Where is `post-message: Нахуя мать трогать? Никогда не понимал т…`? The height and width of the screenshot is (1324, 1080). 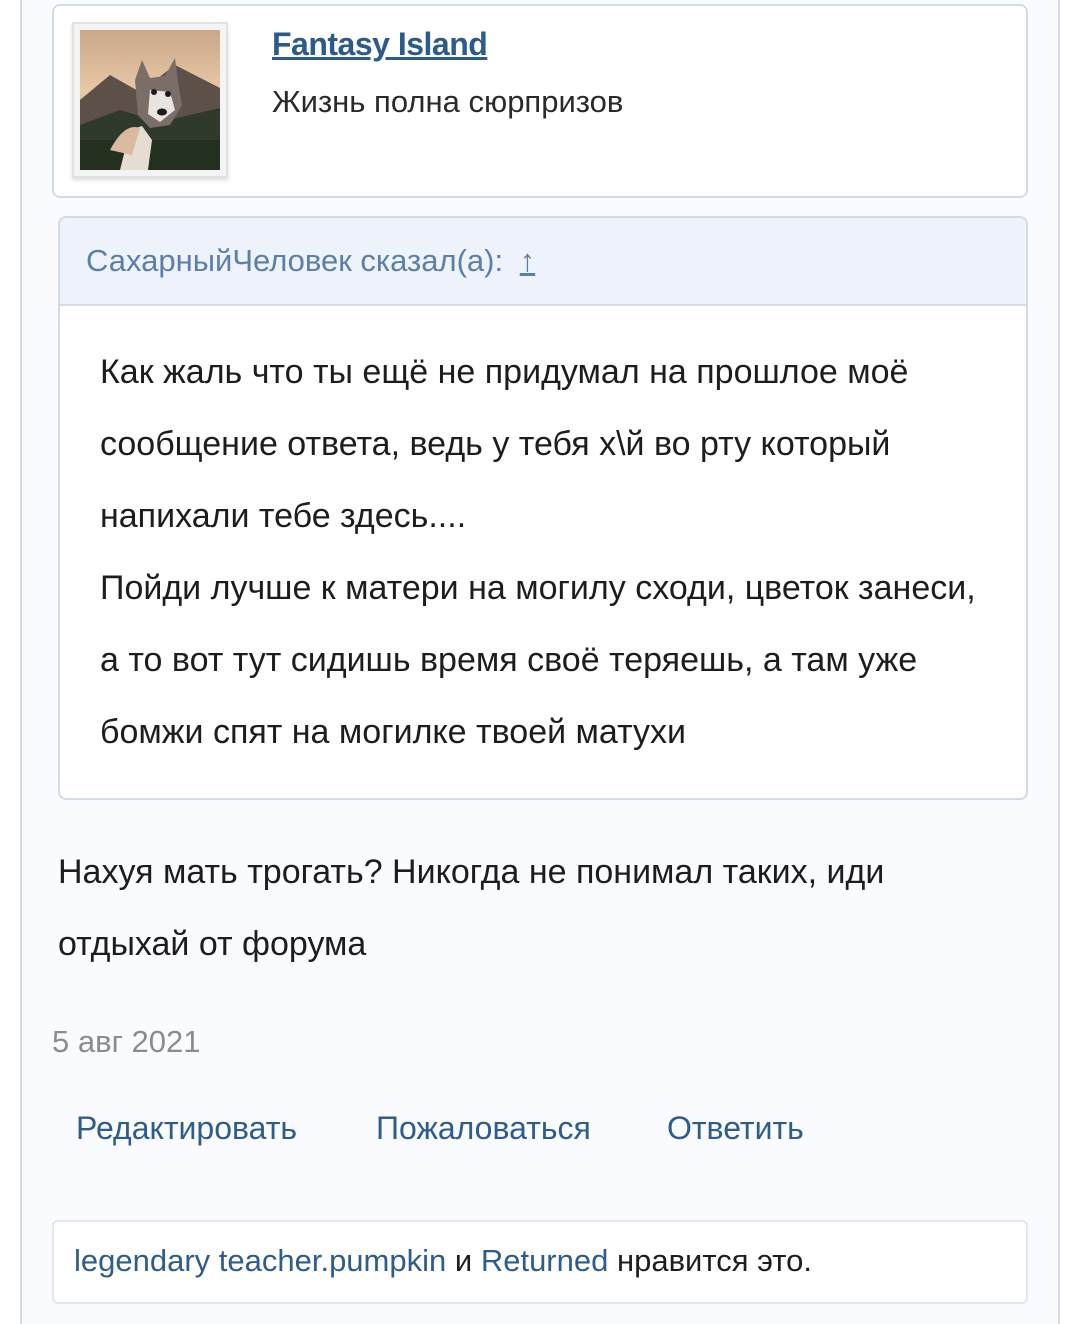 post-message: Нахуя мать трогать? Никогда не понимал т… is located at coordinates (471, 908).